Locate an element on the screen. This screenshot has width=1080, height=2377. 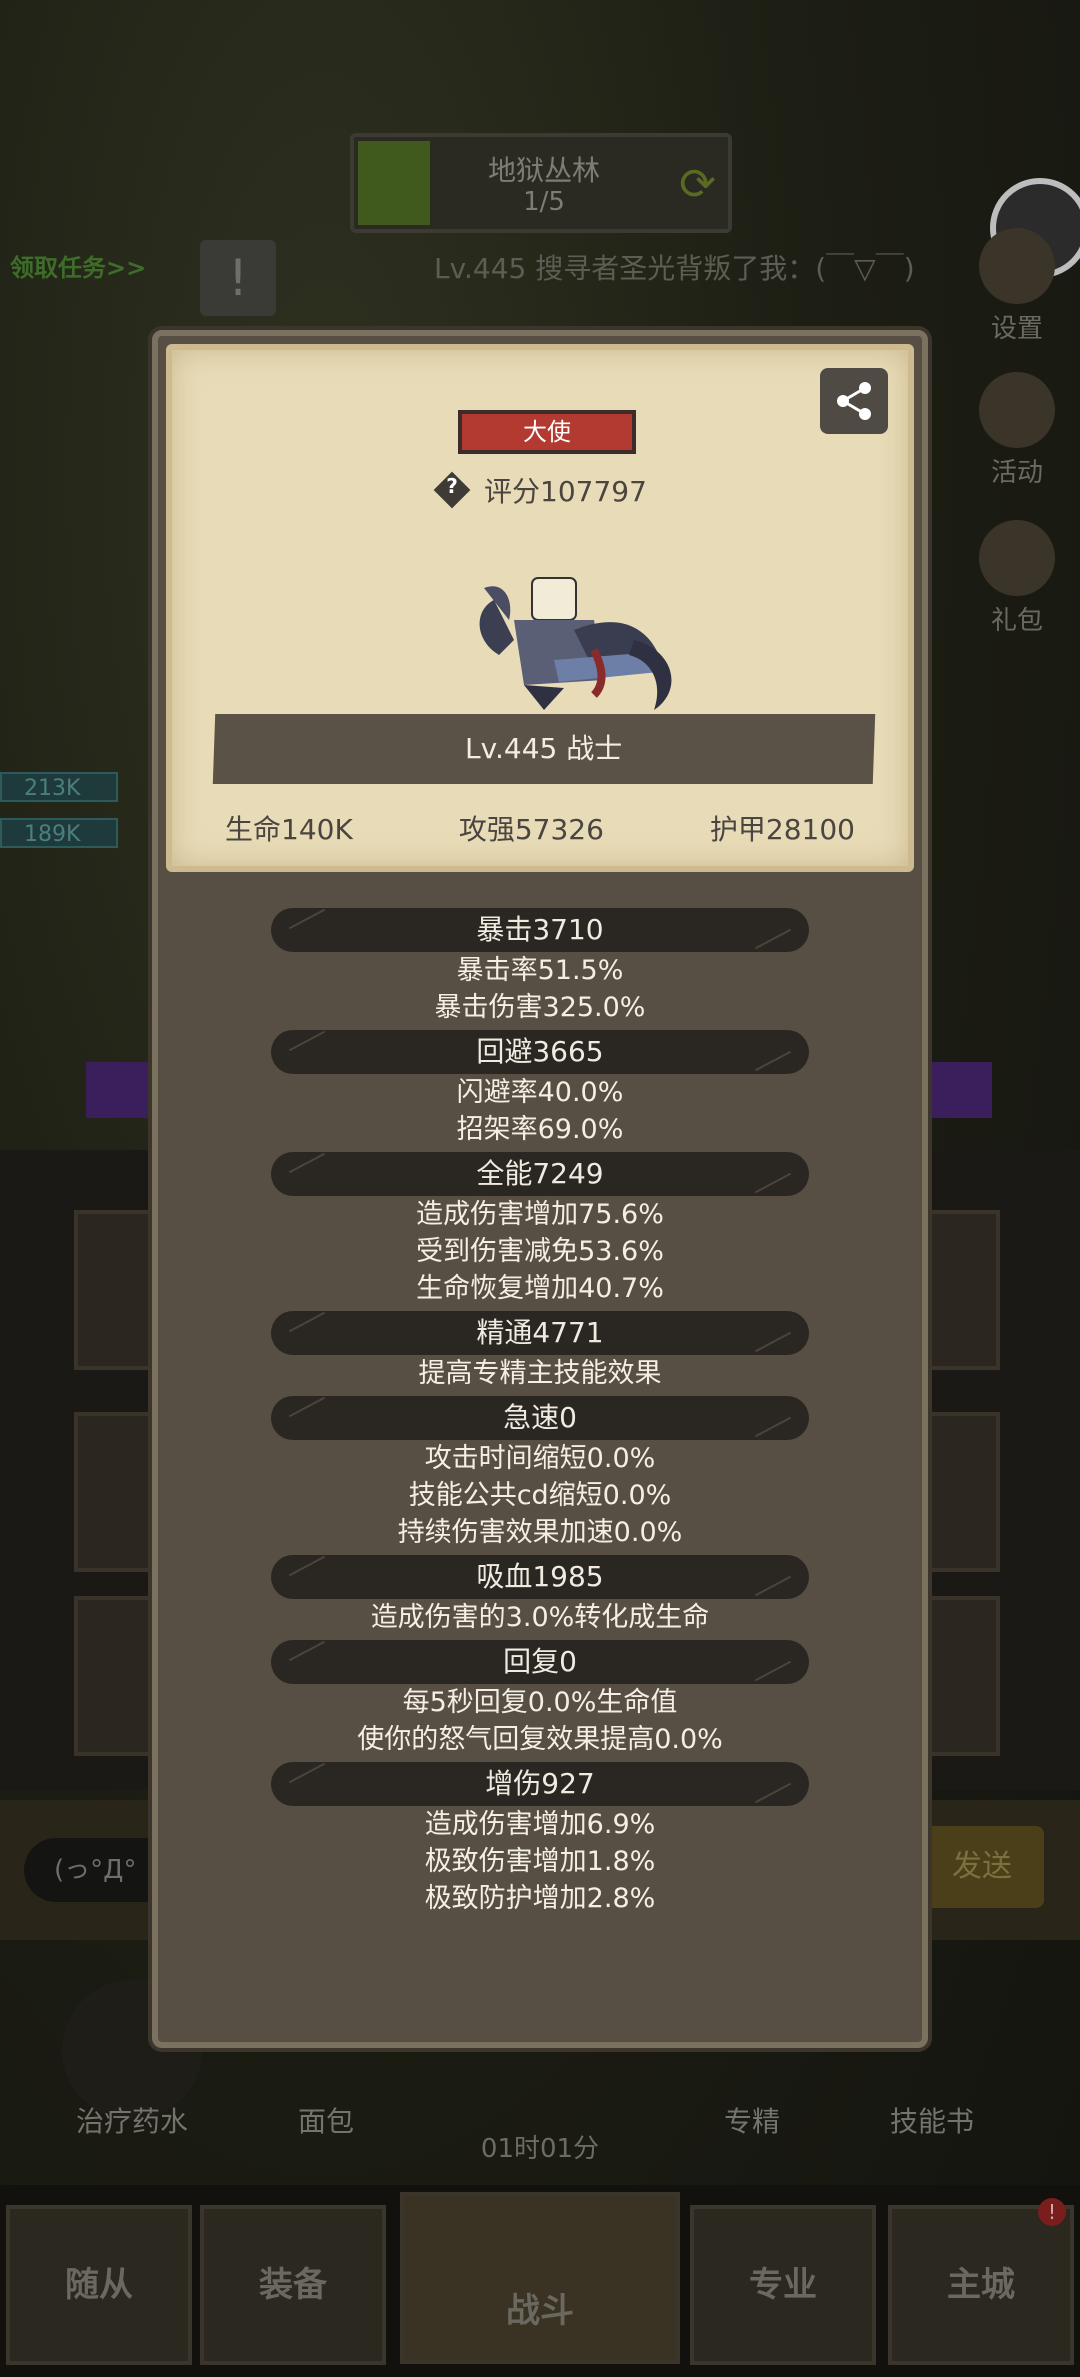
gift-button: 礼包 is located at coordinates (1017, 578).